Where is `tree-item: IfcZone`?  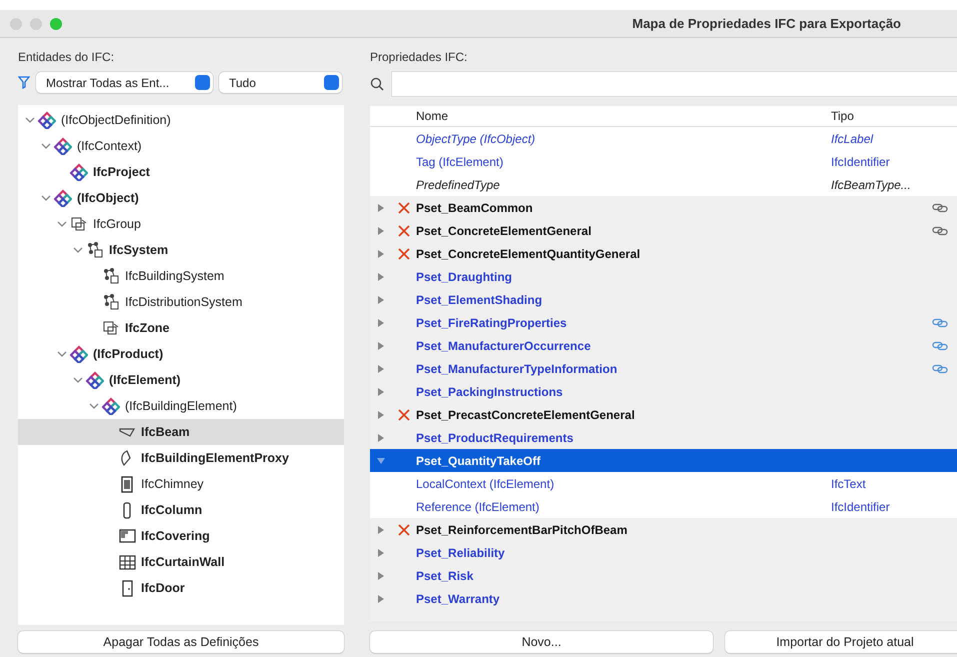 tree-item: IfcZone is located at coordinates (147, 328).